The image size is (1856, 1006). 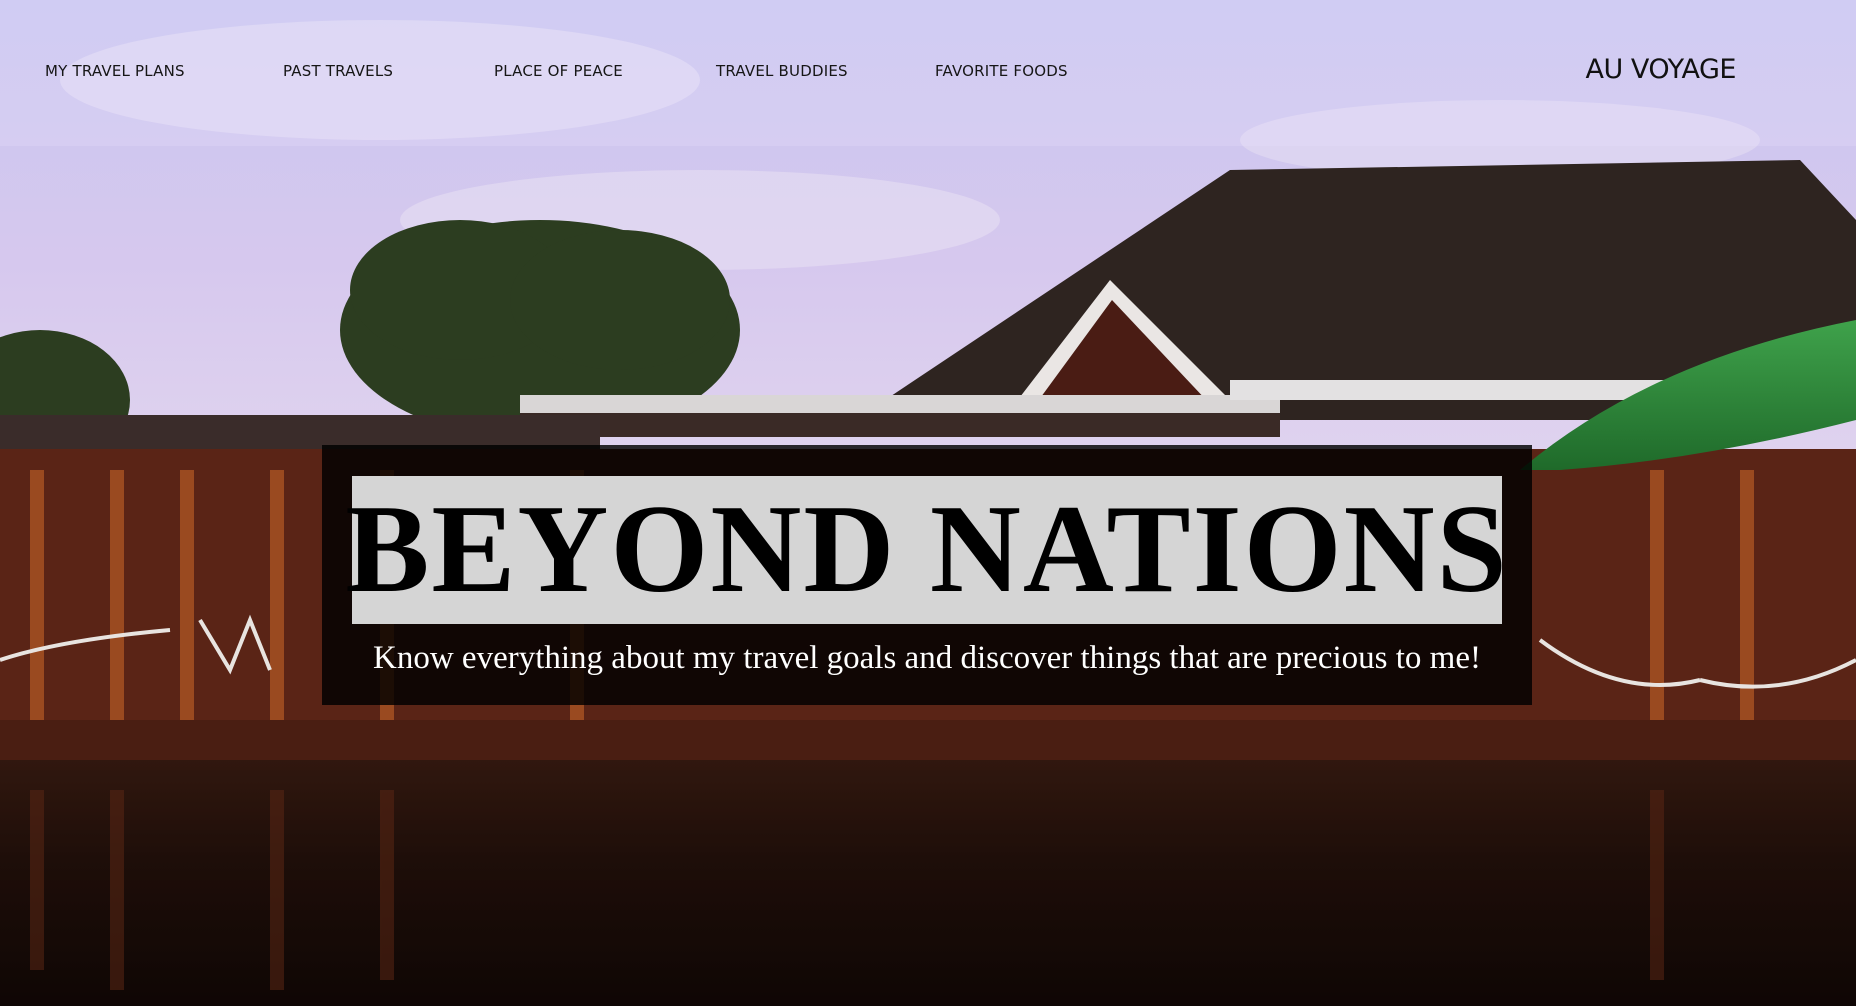 What do you see at coordinates (558, 71) in the screenshot?
I see `nav-item-place-of-peace: PLACE OF PEACE` at bounding box center [558, 71].